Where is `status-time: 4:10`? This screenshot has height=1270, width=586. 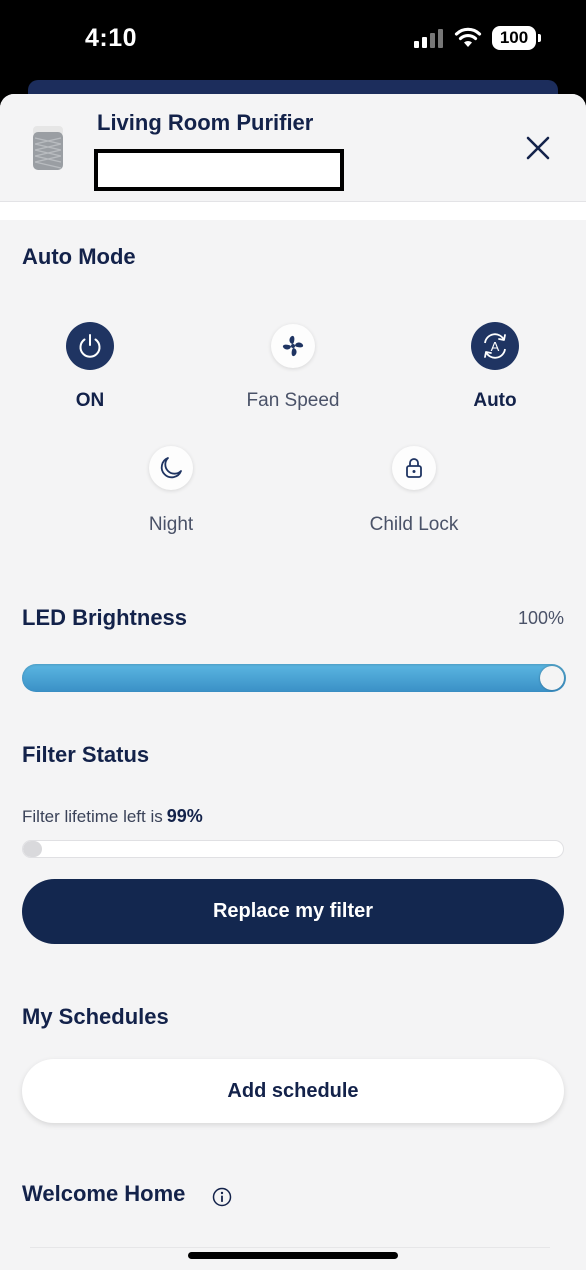 status-time: 4:10 is located at coordinates (111, 38).